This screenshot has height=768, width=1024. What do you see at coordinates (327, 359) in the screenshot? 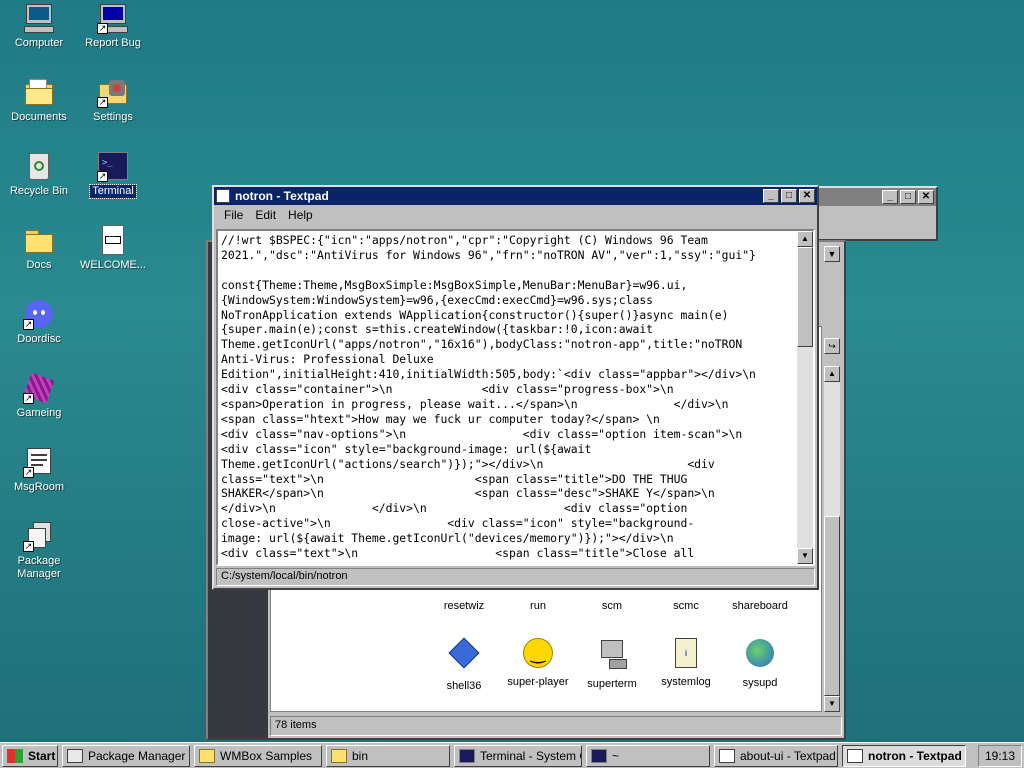
I see `code-line: Anti-Virus: Professional Deluxe` at bounding box center [327, 359].